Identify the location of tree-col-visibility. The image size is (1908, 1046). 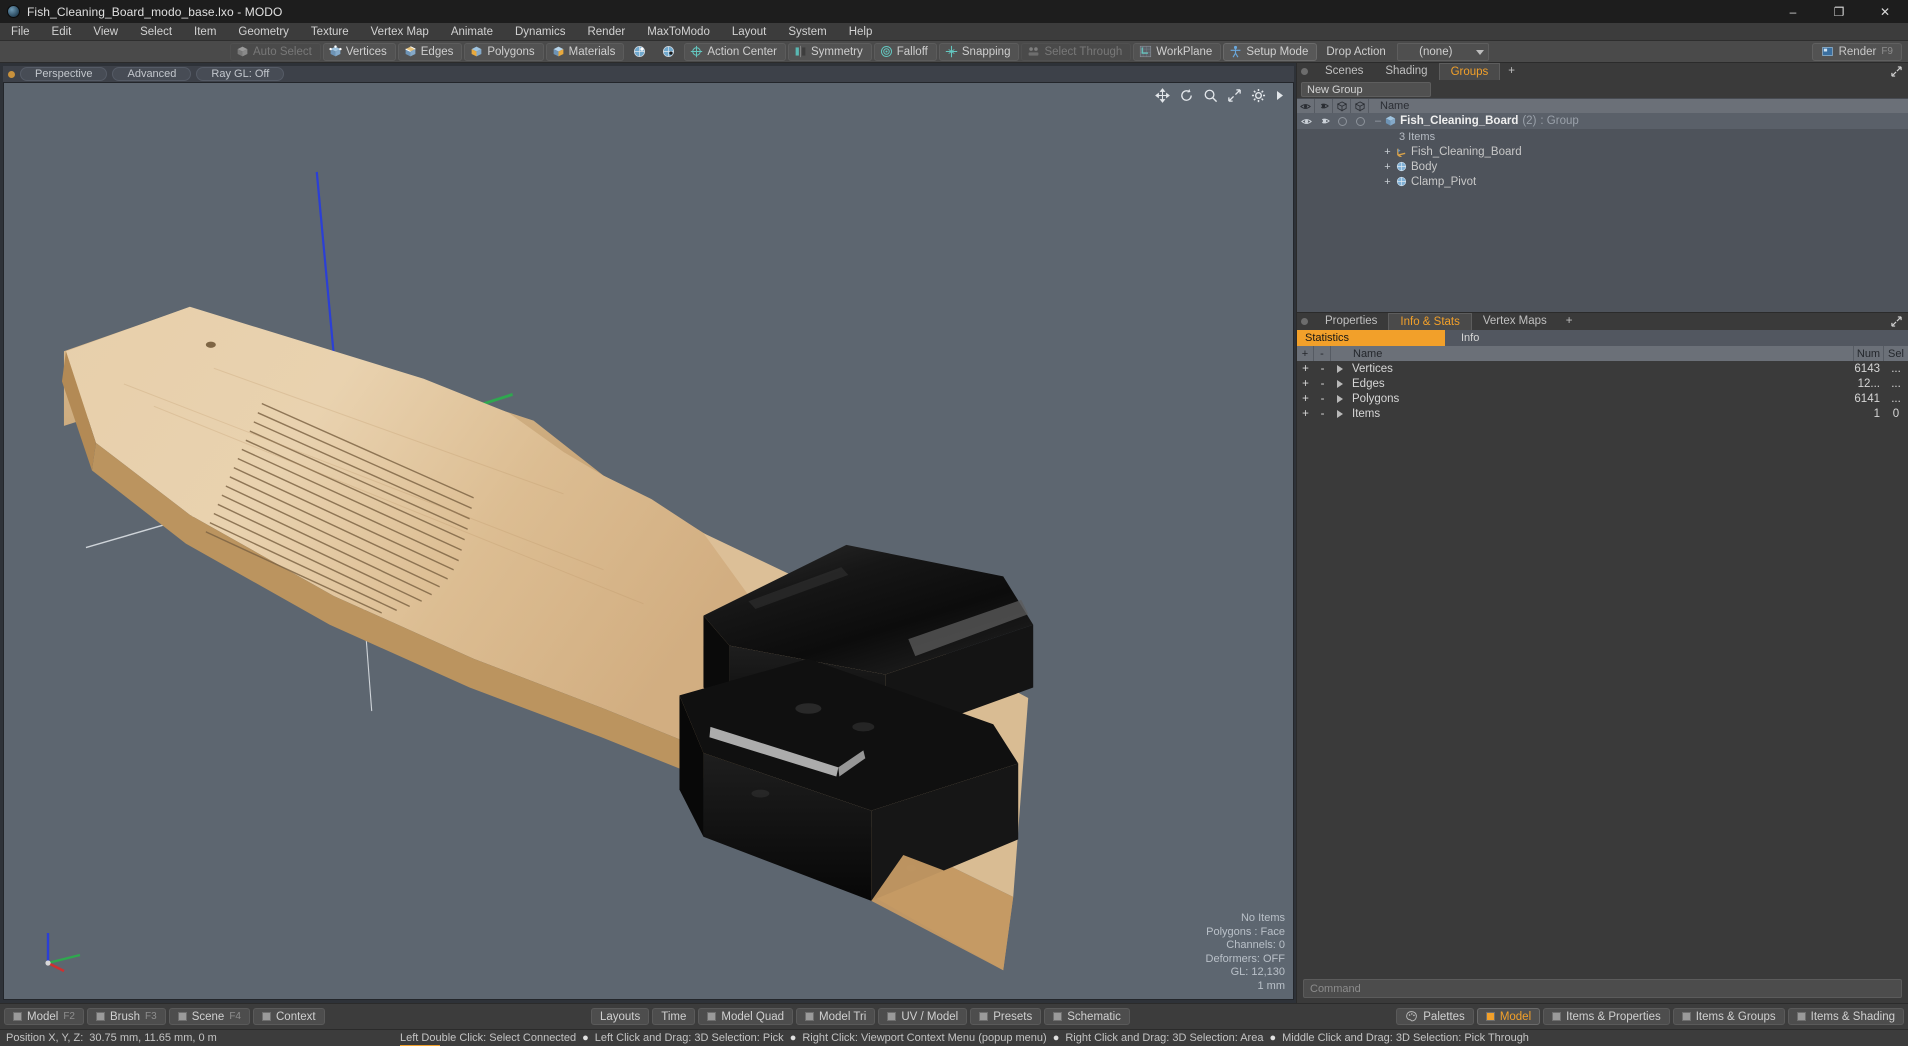
(1306, 106).